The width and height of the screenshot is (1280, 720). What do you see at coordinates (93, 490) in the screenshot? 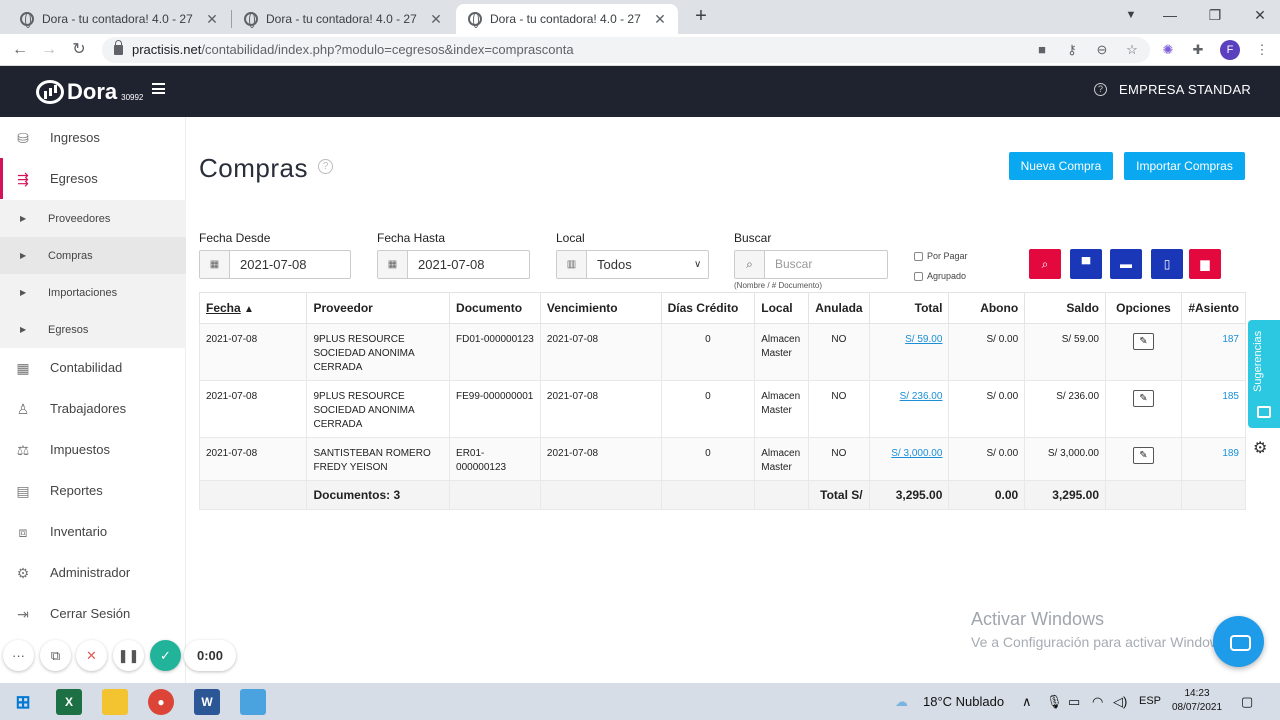
I see `sidebar-item-reportes: ▤ Reportes` at bounding box center [93, 490].